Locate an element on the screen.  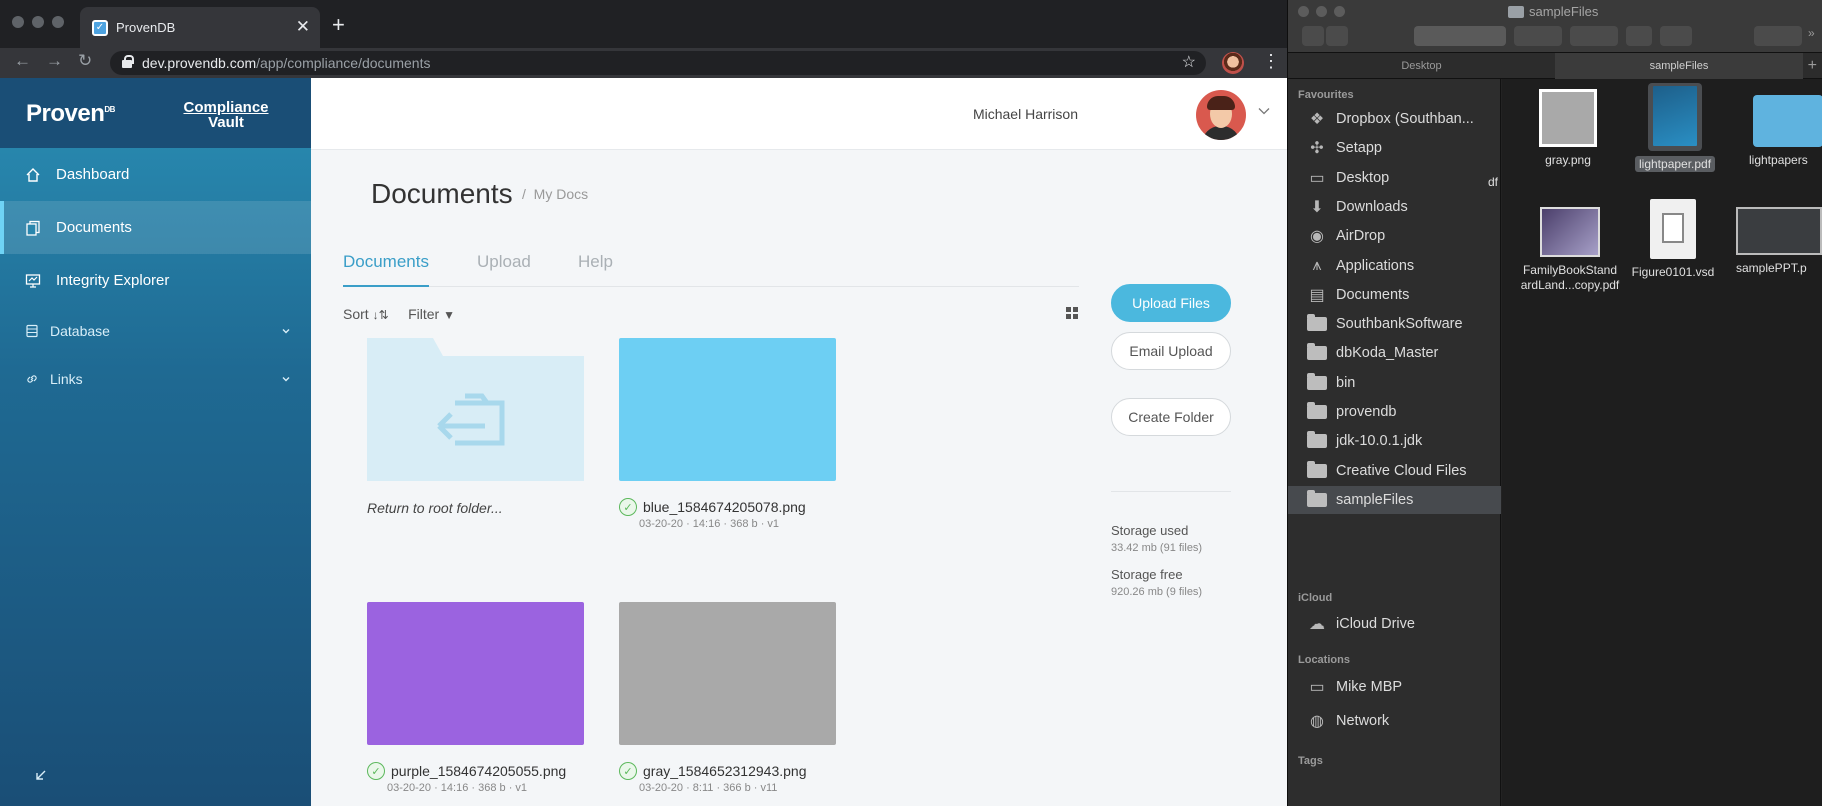
profile-avatar is located at coordinates (1233, 63).